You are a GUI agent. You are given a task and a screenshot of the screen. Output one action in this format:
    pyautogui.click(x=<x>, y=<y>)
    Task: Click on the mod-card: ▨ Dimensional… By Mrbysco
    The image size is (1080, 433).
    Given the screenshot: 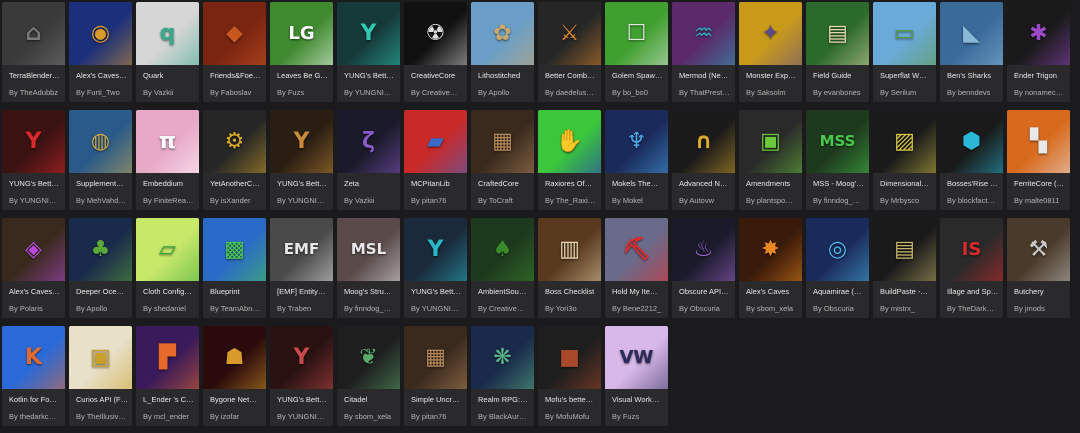 What is the action you would take?
    pyautogui.click(x=904, y=160)
    